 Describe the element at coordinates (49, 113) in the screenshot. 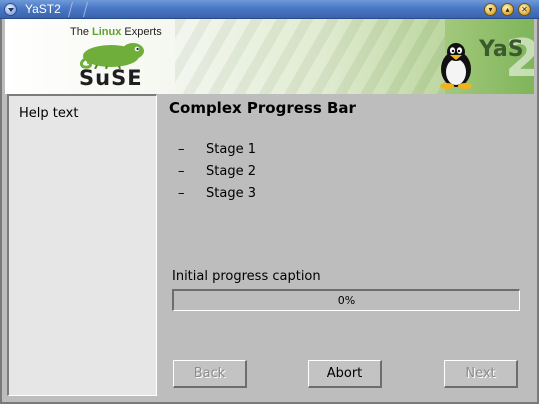

I see `help-text: Help text` at that location.